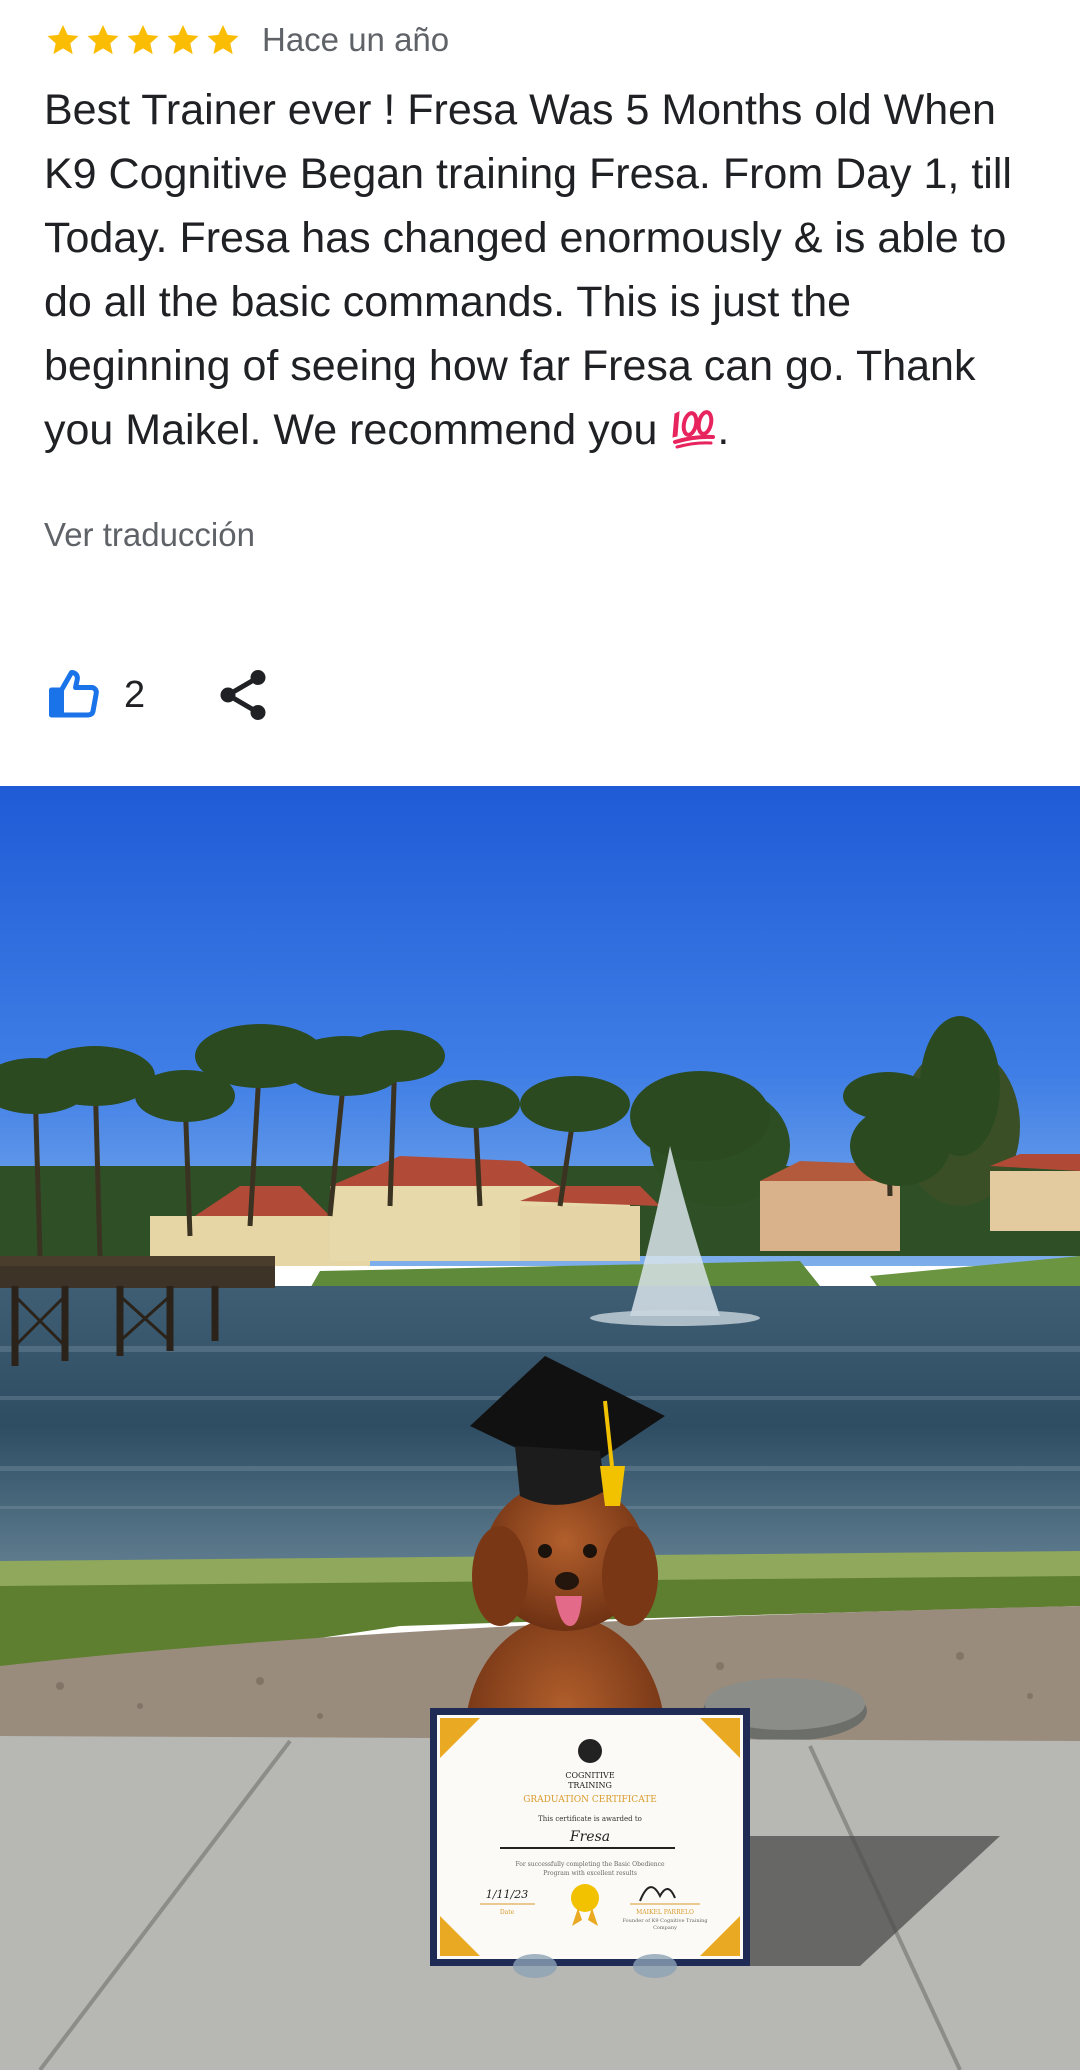  Describe the element at coordinates (585, 1898) in the screenshot. I see `certificate-seal-icon` at that location.